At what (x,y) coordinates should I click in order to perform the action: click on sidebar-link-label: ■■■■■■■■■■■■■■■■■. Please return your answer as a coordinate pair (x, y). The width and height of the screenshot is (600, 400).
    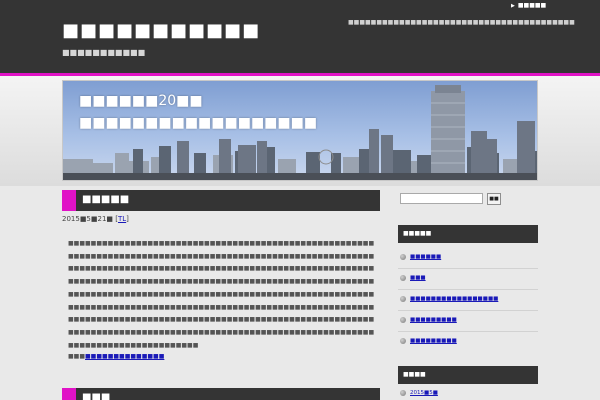
    Looking at the image, I should click on (454, 299).